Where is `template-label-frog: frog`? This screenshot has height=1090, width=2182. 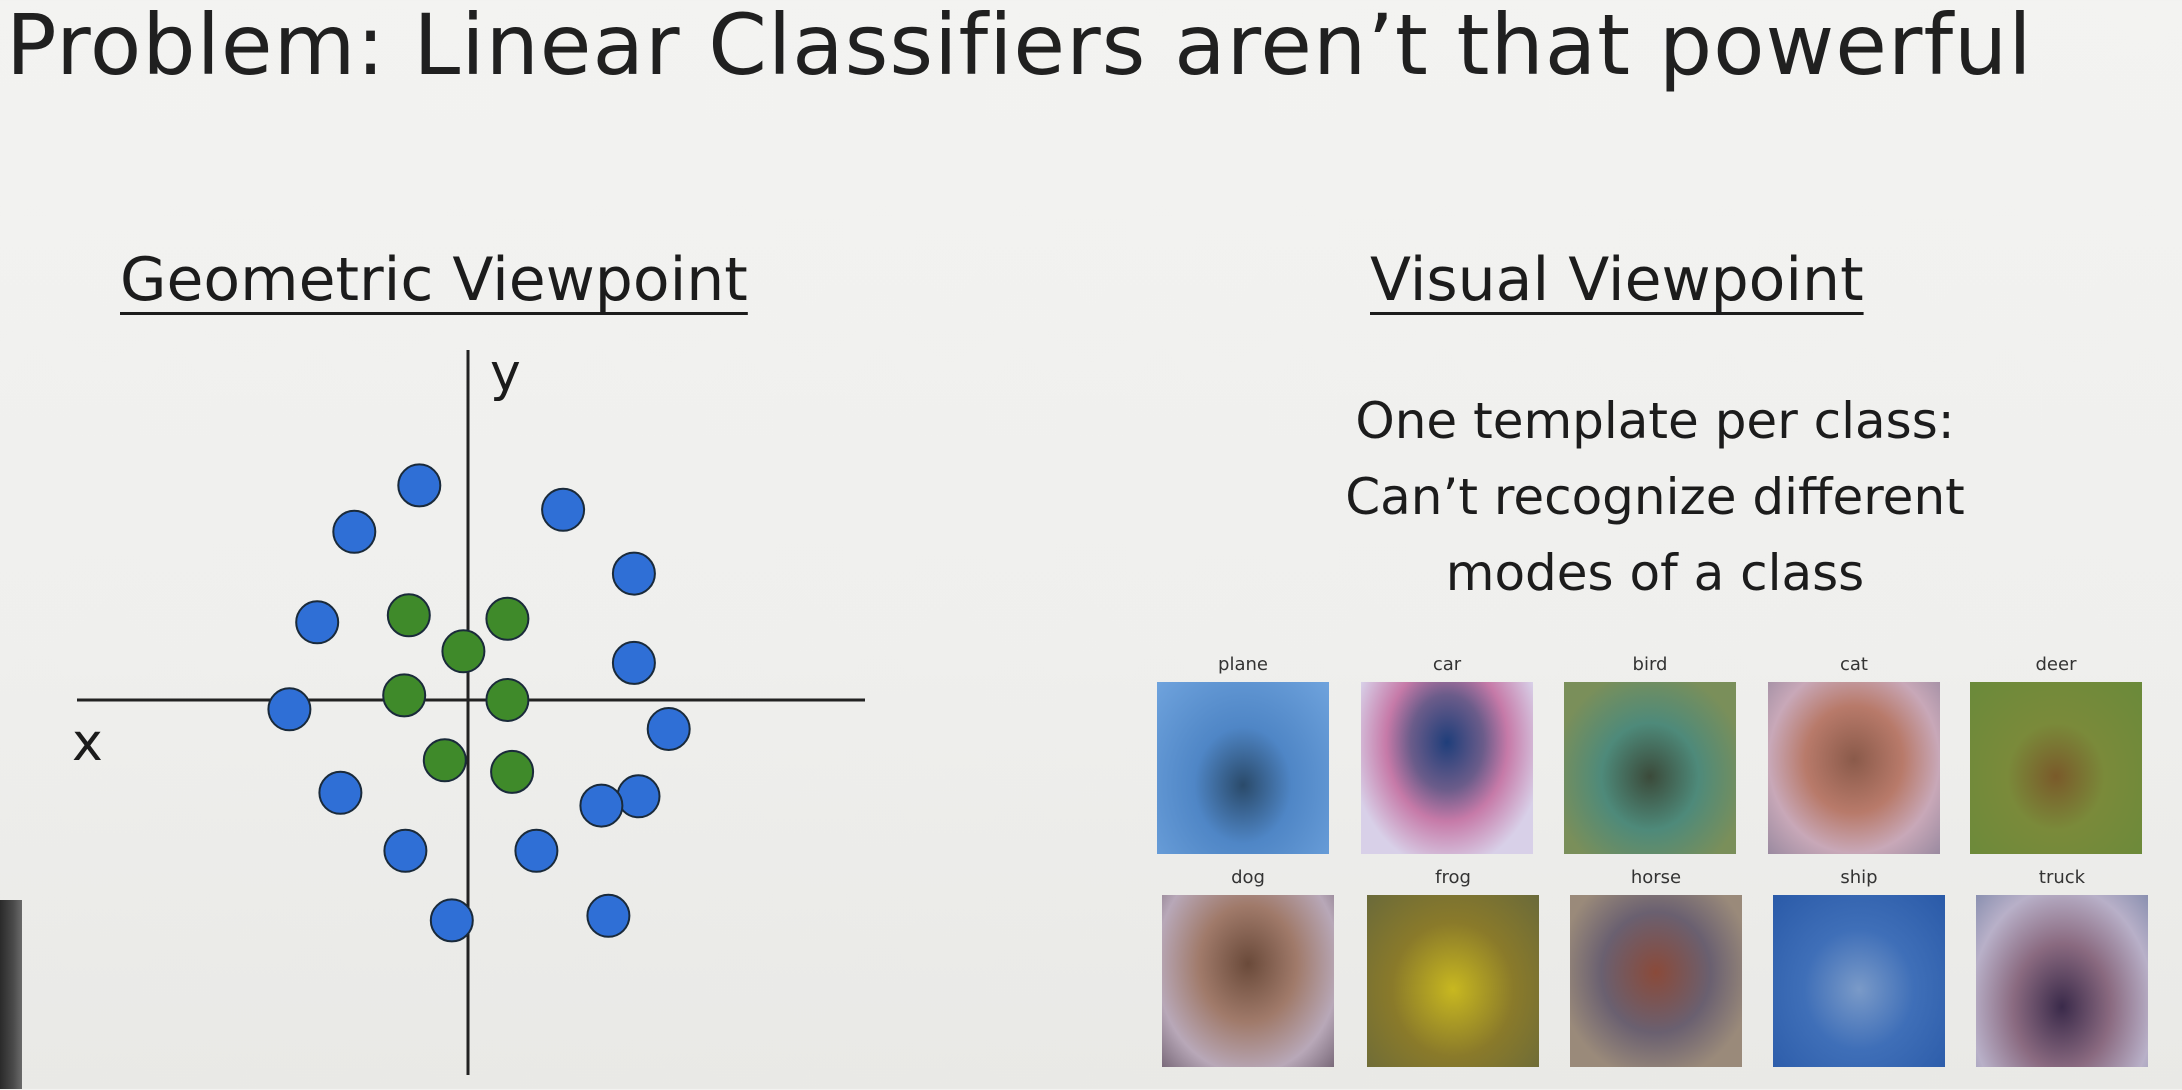
template-label-frog: frog is located at coordinates (1453, 877).